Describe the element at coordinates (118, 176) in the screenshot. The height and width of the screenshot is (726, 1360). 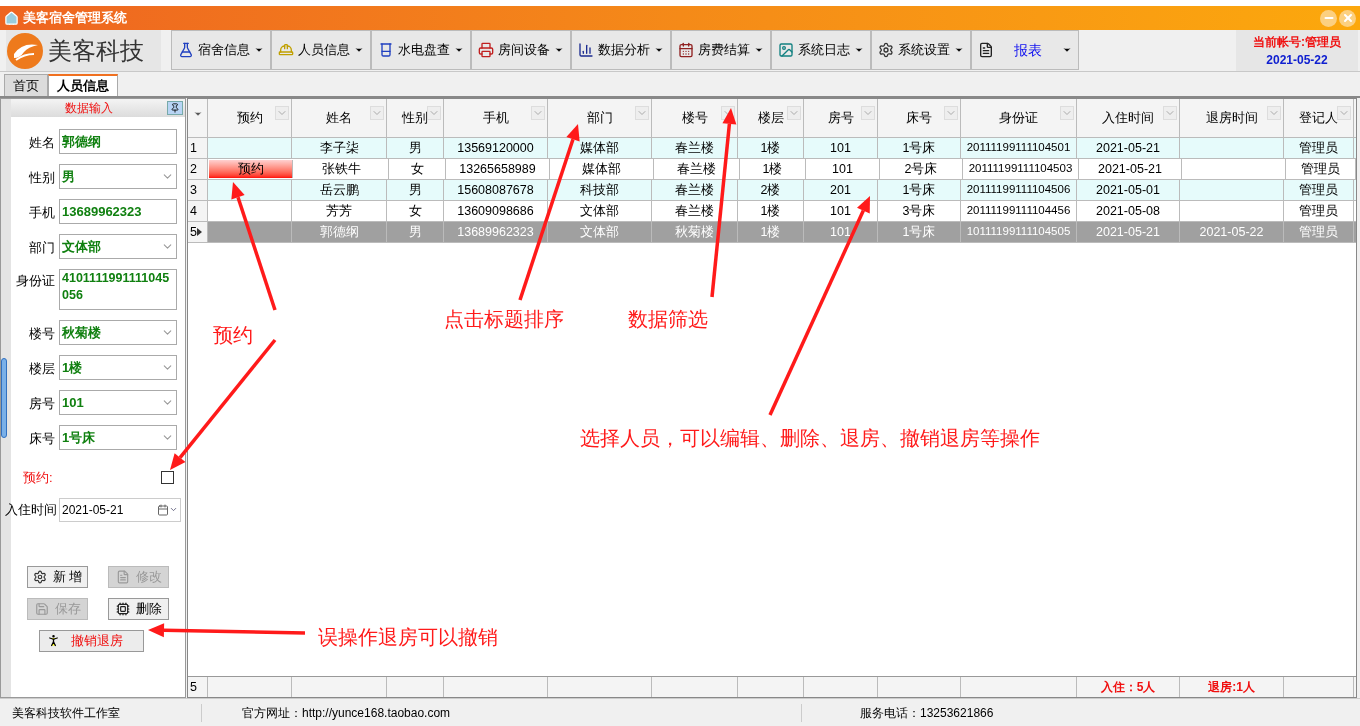
I see `dropdown: 男` at that location.